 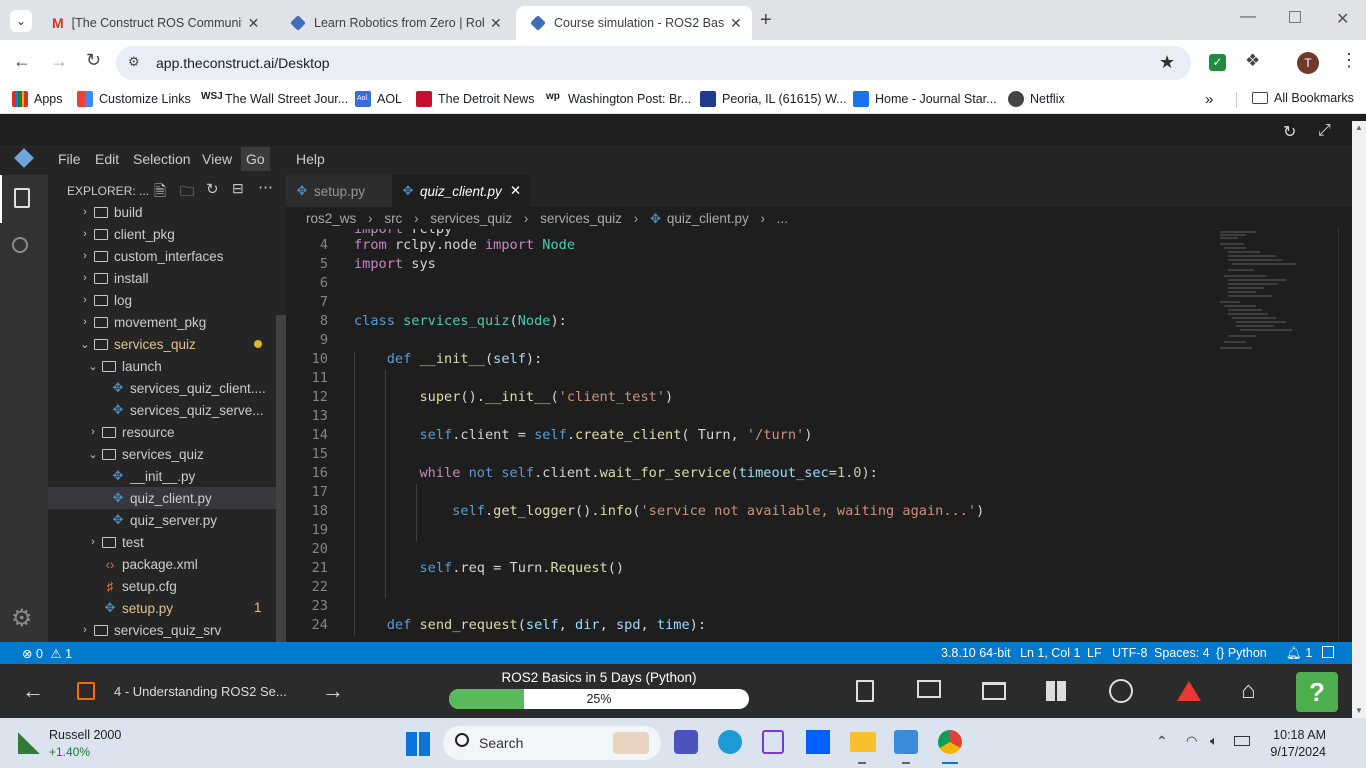 What do you see at coordinates (994, 691) in the screenshot?
I see `book-icon` at bounding box center [994, 691].